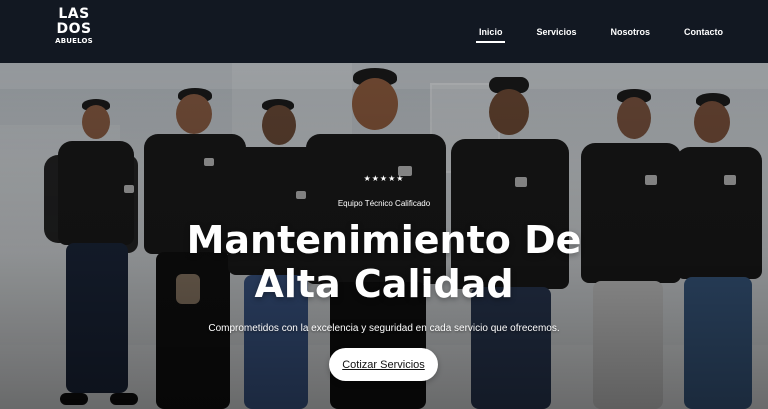 The height and width of the screenshot is (409, 768). What do you see at coordinates (383, 364) in the screenshot?
I see `cotizar-servicios-button: Cotizar Servicios` at bounding box center [383, 364].